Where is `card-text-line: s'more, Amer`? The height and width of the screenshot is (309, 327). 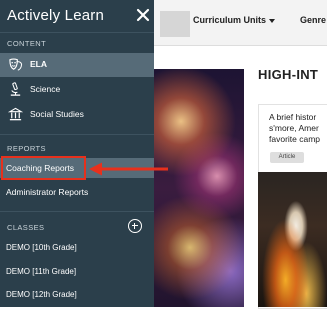
card-text-line: s'more, Amer is located at coordinates (294, 128).